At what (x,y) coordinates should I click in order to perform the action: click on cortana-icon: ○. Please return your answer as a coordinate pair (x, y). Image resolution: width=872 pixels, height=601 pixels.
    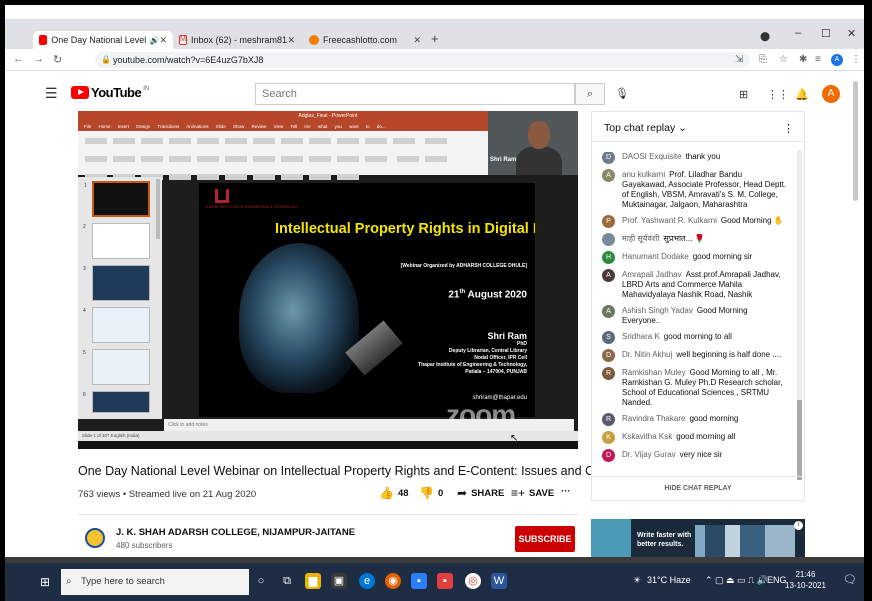
    Looking at the image, I should click on (261, 581).